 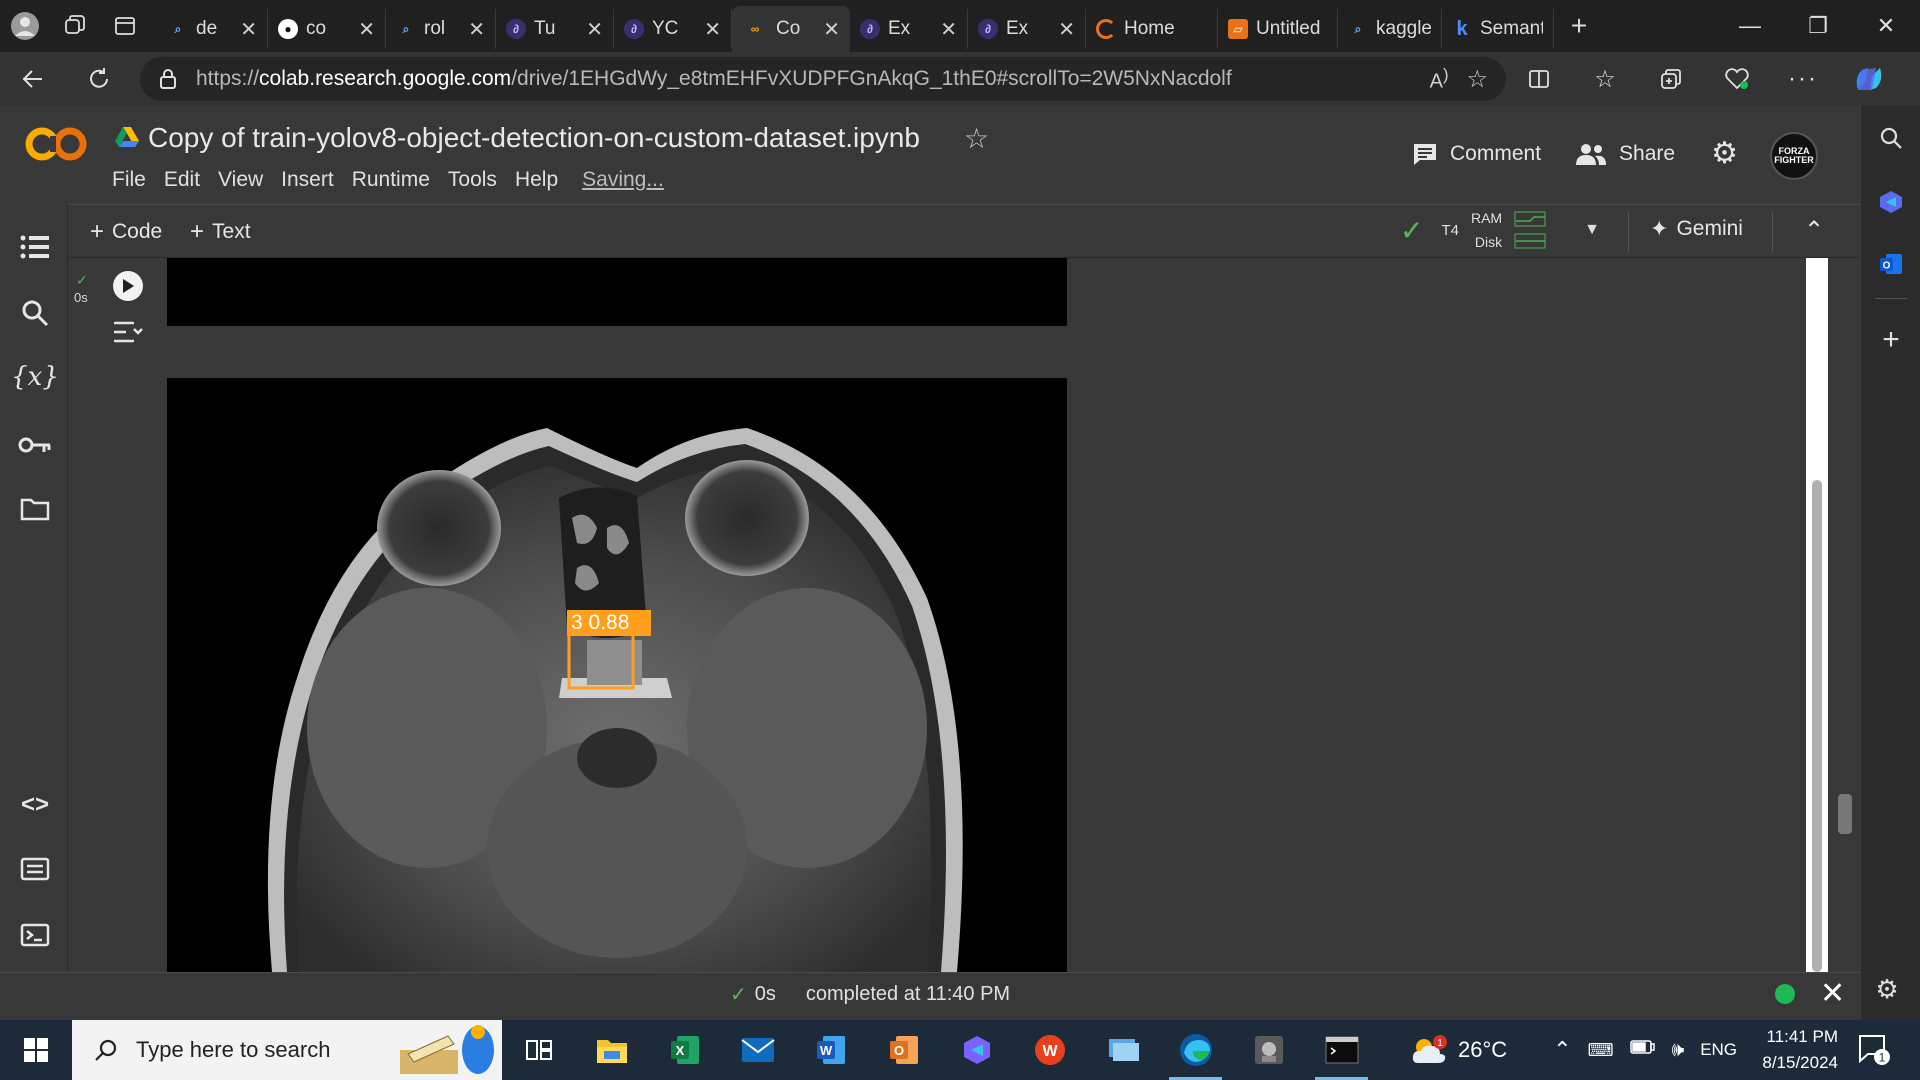 I want to click on new-tab-icon: +, so click(x=1579, y=26).